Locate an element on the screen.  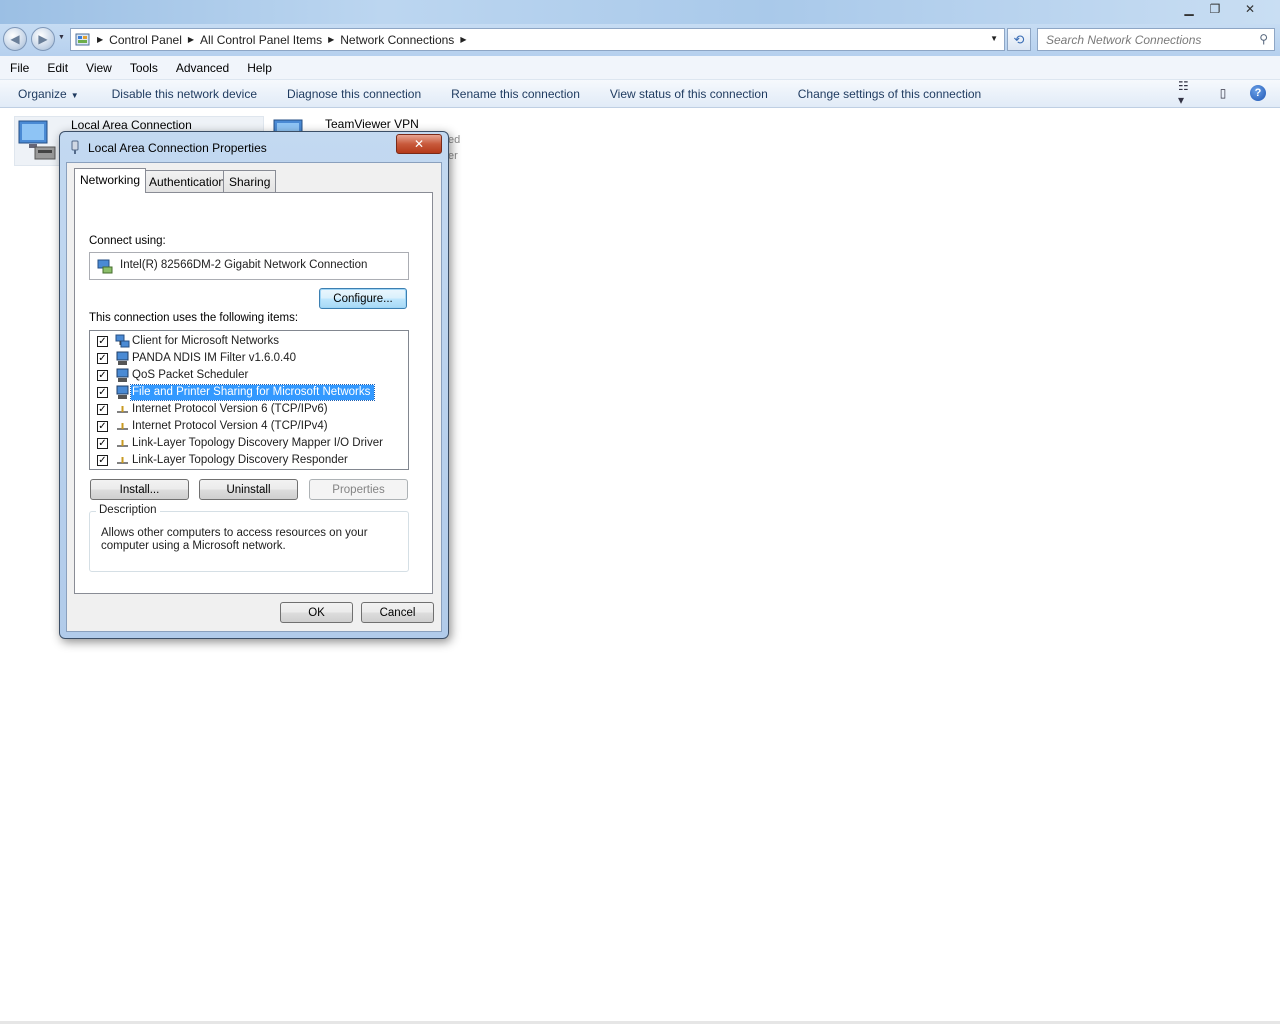
control-panel-icon is located at coordinates (82, 39).